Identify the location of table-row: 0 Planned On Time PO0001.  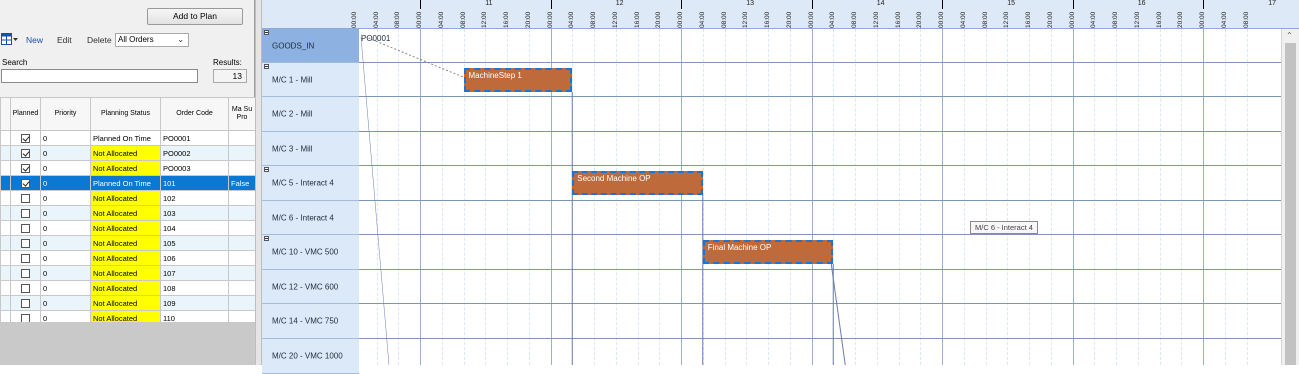
(128, 138).